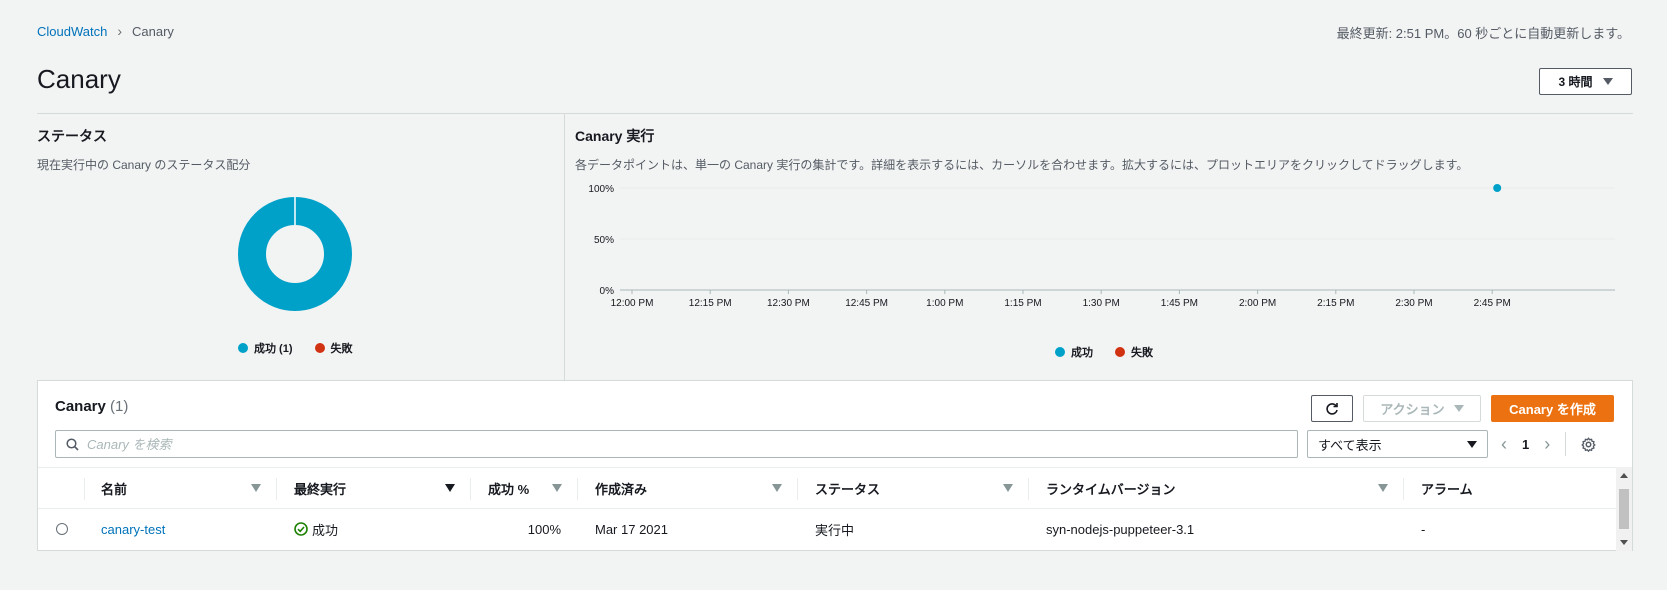 The height and width of the screenshot is (590, 1667). What do you see at coordinates (153, 31) in the screenshot?
I see `breadcrumb-current: Canary` at bounding box center [153, 31].